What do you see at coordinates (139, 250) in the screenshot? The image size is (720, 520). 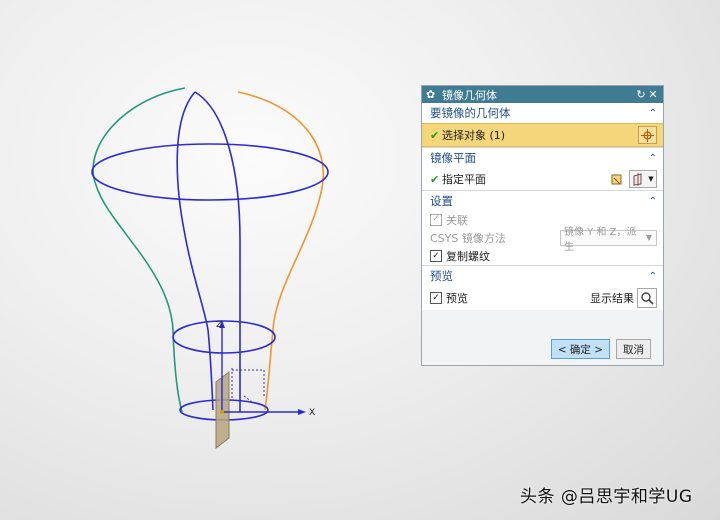 I see `left-profile-curve` at bounding box center [139, 250].